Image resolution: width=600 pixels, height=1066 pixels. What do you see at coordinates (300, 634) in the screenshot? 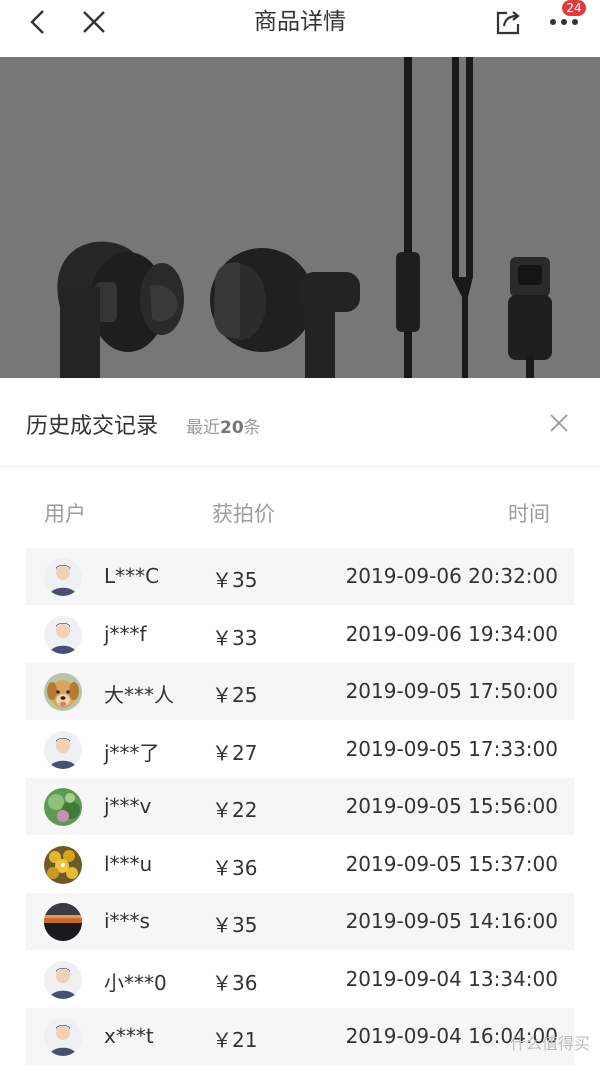
I see `table-row: j***f ￥33 2019-09-06 19:34:00` at bounding box center [300, 634].